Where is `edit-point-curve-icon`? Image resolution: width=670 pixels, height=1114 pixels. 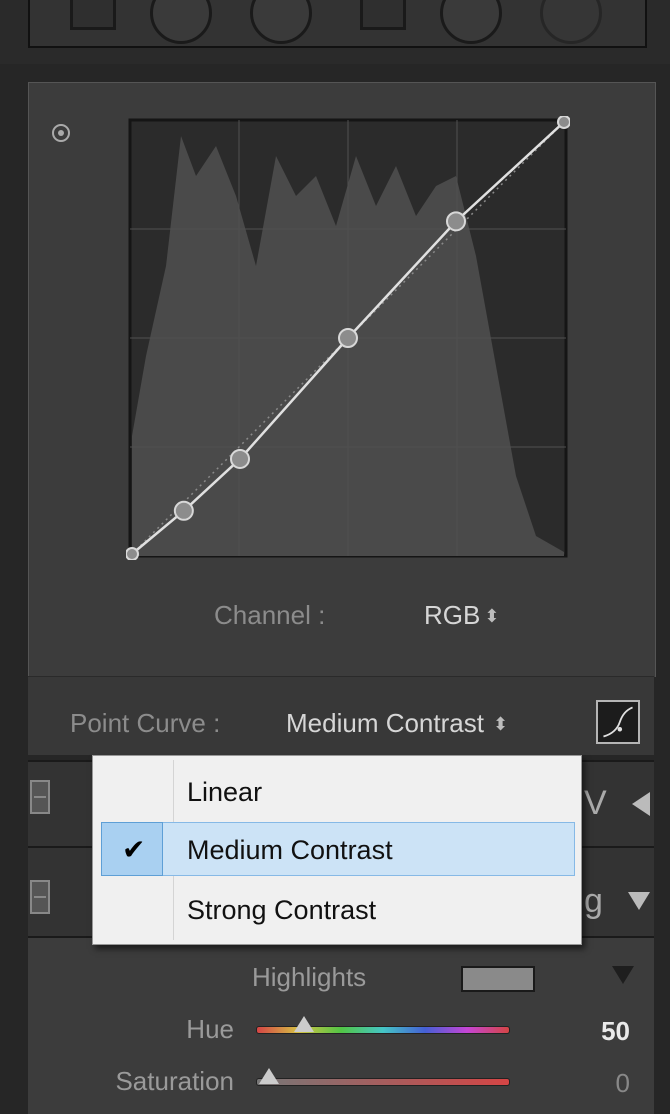 edit-point-curve-icon is located at coordinates (618, 722).